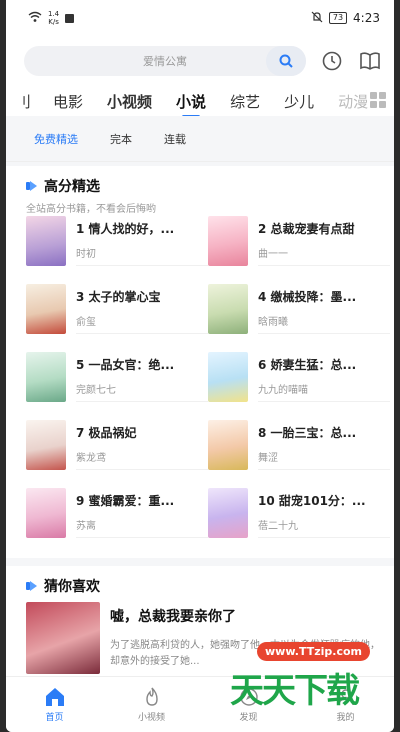 This screenshot has height=732, width=400. Describe the element at coordinates (299, 241) in the screenshot. I see `book-item: 2 总裁宠妻有点甜 曲一一` at that location.